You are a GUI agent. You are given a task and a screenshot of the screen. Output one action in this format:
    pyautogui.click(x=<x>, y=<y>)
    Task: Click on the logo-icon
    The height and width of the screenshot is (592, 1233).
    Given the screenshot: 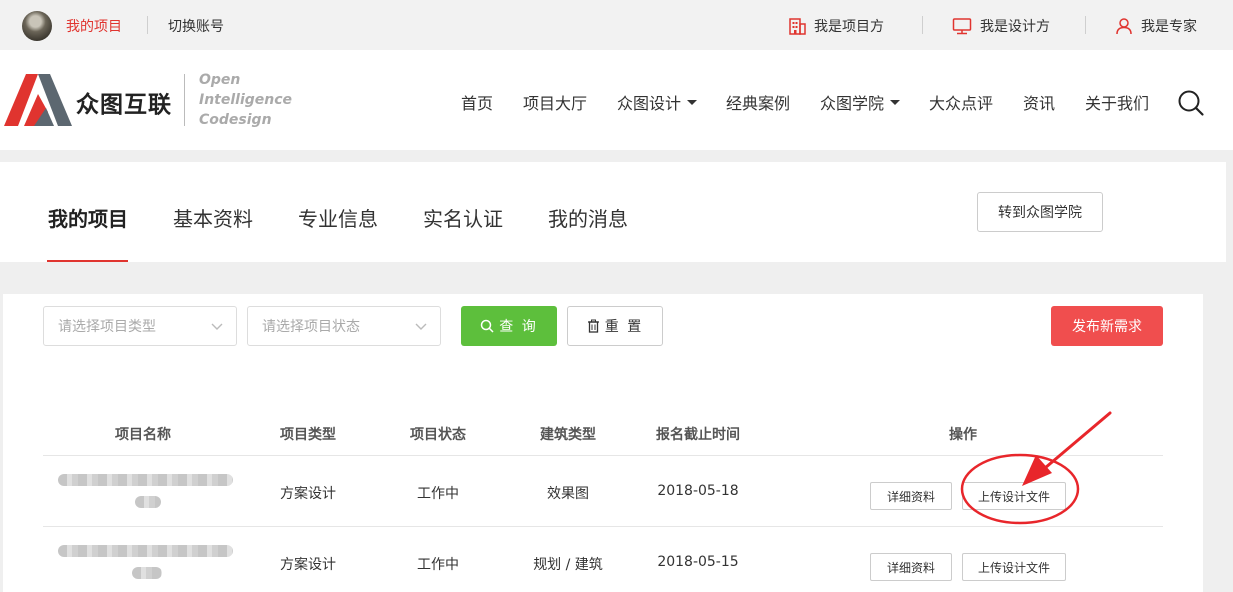 What is the action you would take?
    pyautogui.click(x=38, y=100)
    